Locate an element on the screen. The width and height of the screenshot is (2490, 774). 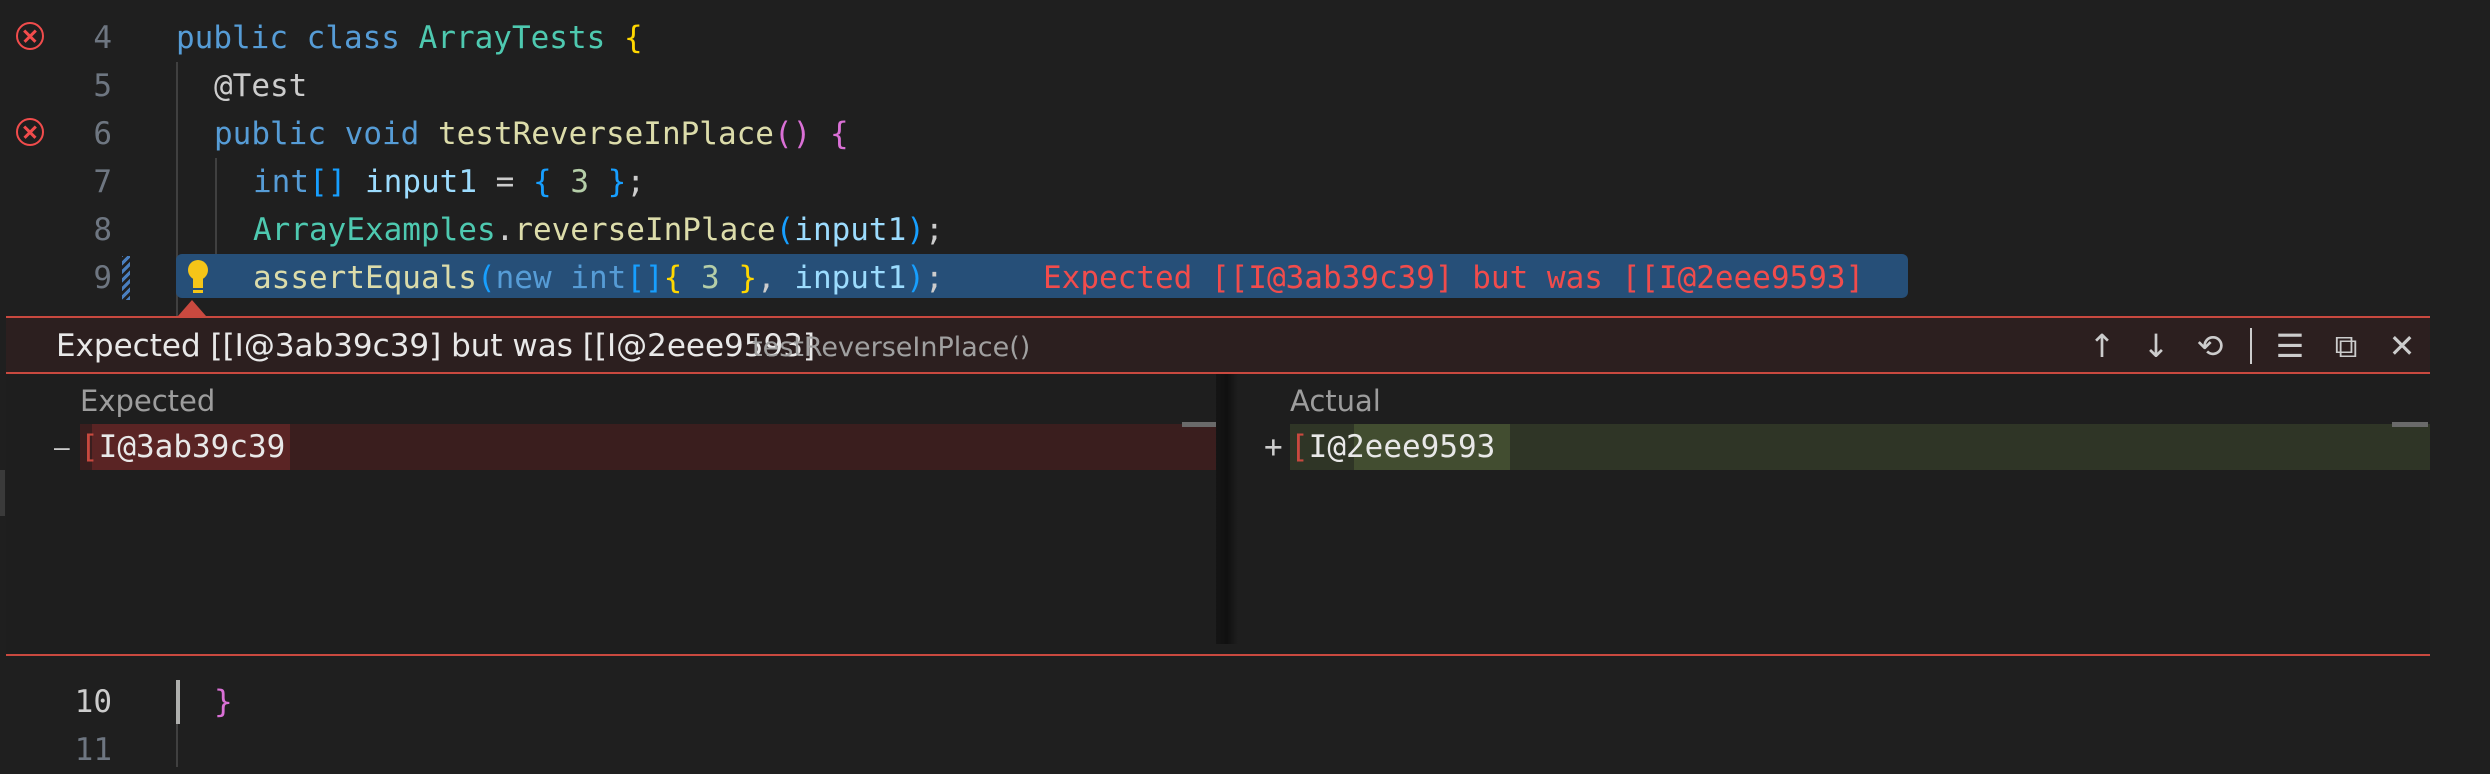
actual-value-line: [I@2eee9593 is located at coordinates (1392, 447).